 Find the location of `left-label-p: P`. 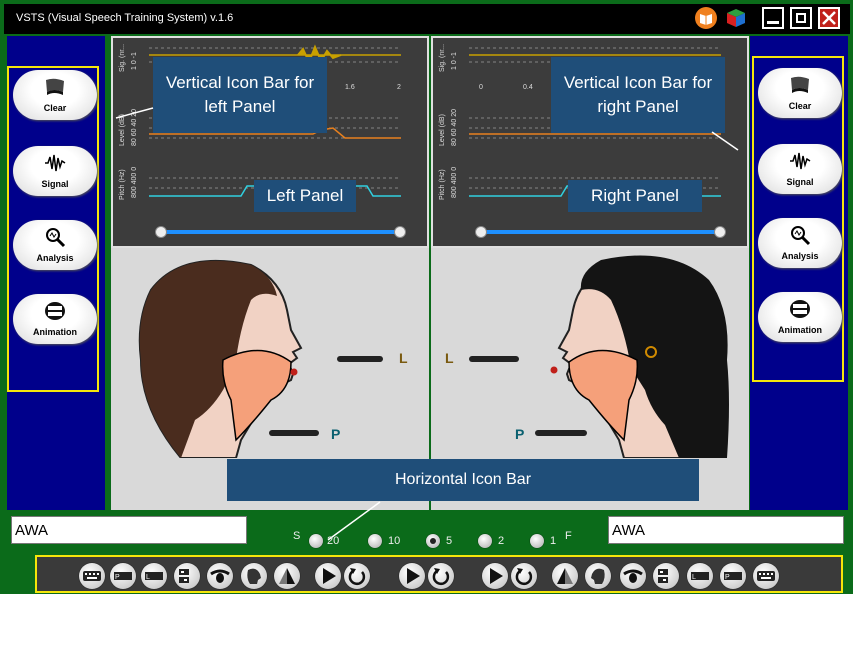

left-label-p: P is located at coordinates (336, 434).